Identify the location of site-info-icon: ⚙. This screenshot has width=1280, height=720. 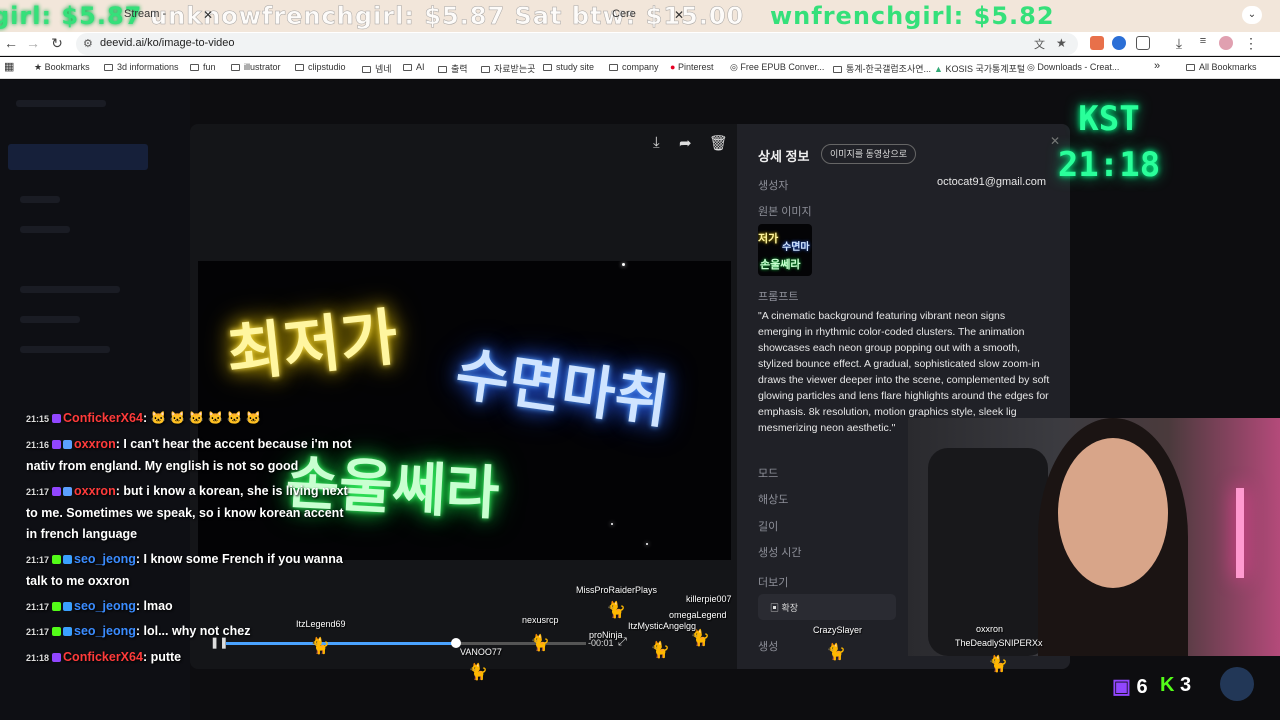
(88, 43).